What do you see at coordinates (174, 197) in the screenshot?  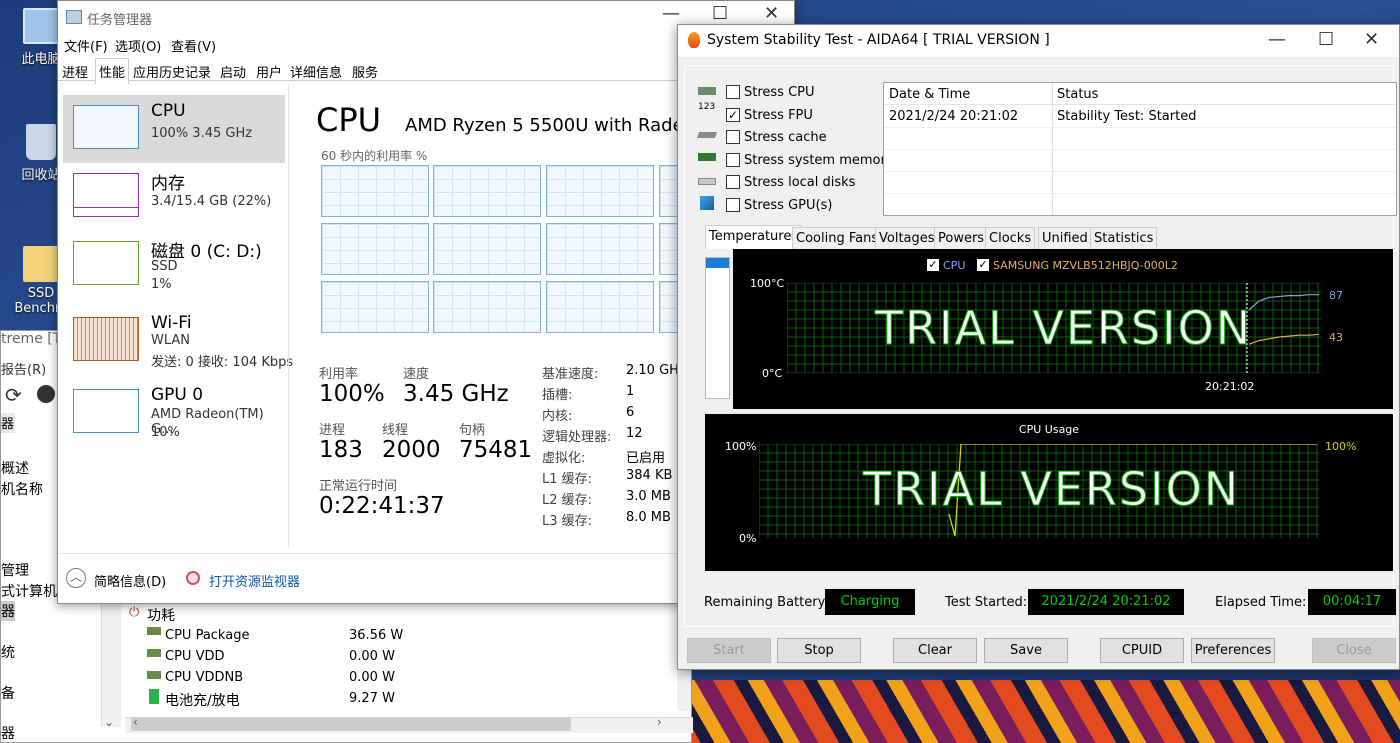 I see `sidebar-item-memory: 内存 3.4/15.4 GB (22%)` at bounding box center [174, 197].